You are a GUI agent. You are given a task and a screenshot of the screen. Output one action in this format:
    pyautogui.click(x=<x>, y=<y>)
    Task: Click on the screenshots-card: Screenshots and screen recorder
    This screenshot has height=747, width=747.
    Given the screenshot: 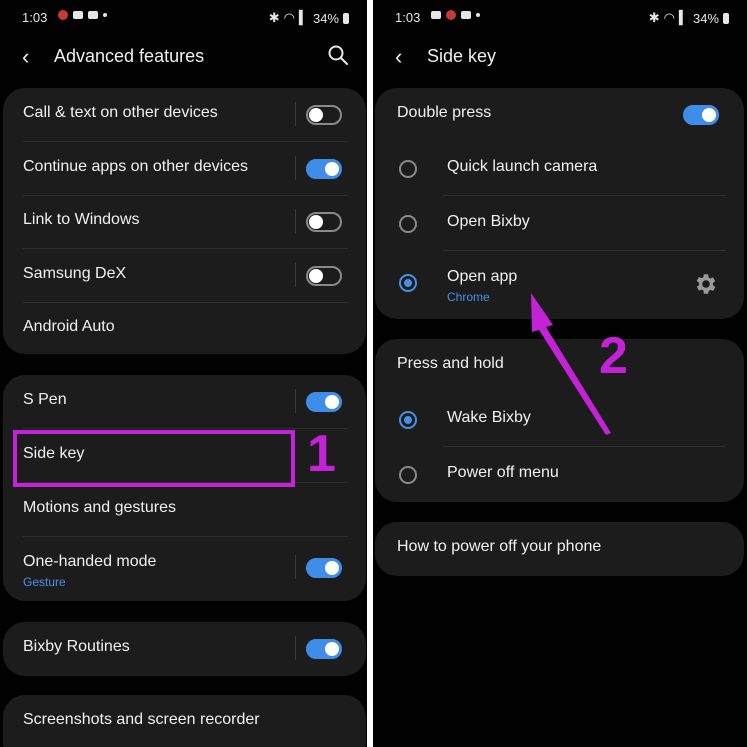 What is the action you would take?
    pyautogui.click(x=184, y=721)
    